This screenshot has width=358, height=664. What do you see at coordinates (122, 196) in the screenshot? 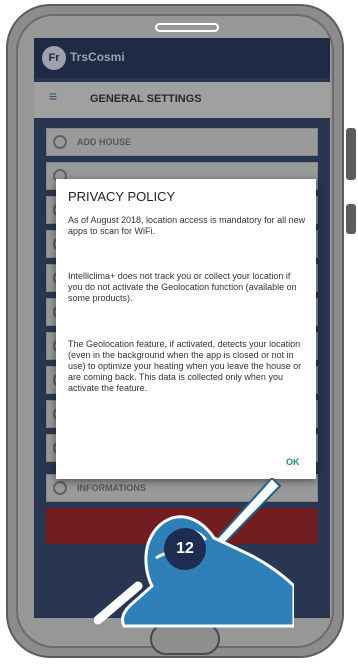
I see `dialog-title: PRIVACY POLICY` at bounding box center [122, 196].